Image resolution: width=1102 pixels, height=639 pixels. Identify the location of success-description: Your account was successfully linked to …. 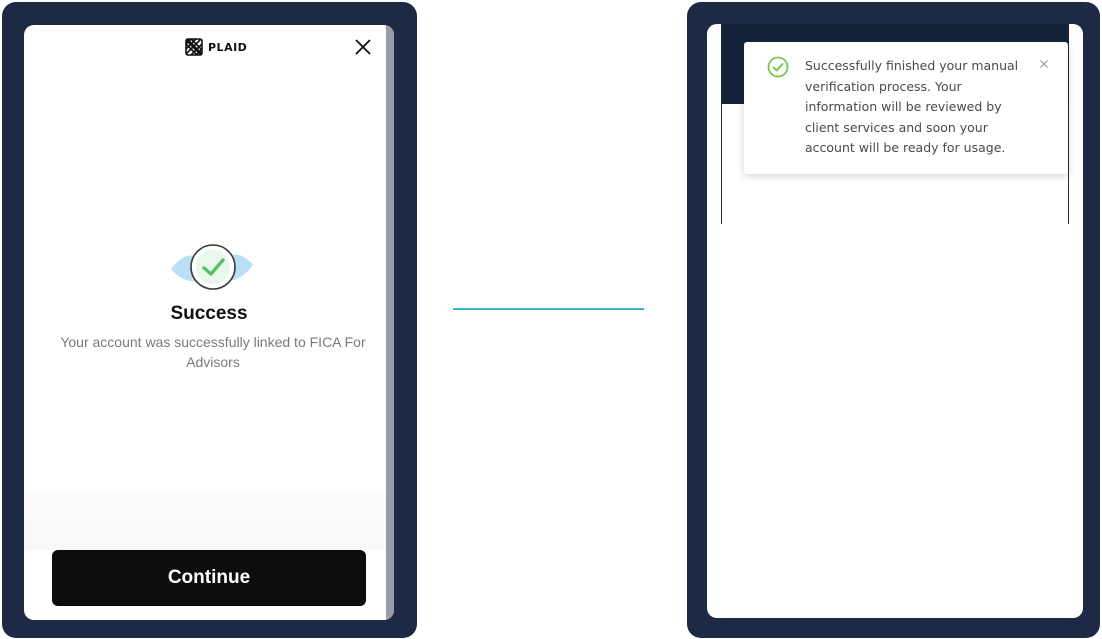
(213, 352).